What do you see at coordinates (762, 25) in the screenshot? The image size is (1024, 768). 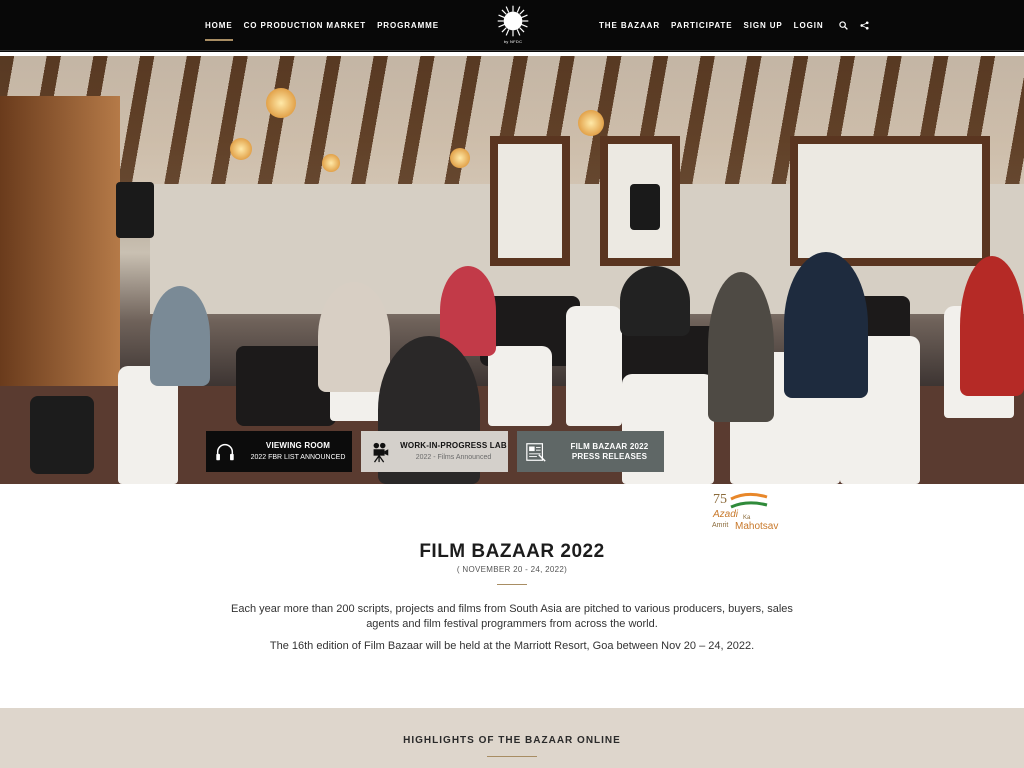 I see `nav-sign-up: SIGN UP` at bounding box center [762, 25].